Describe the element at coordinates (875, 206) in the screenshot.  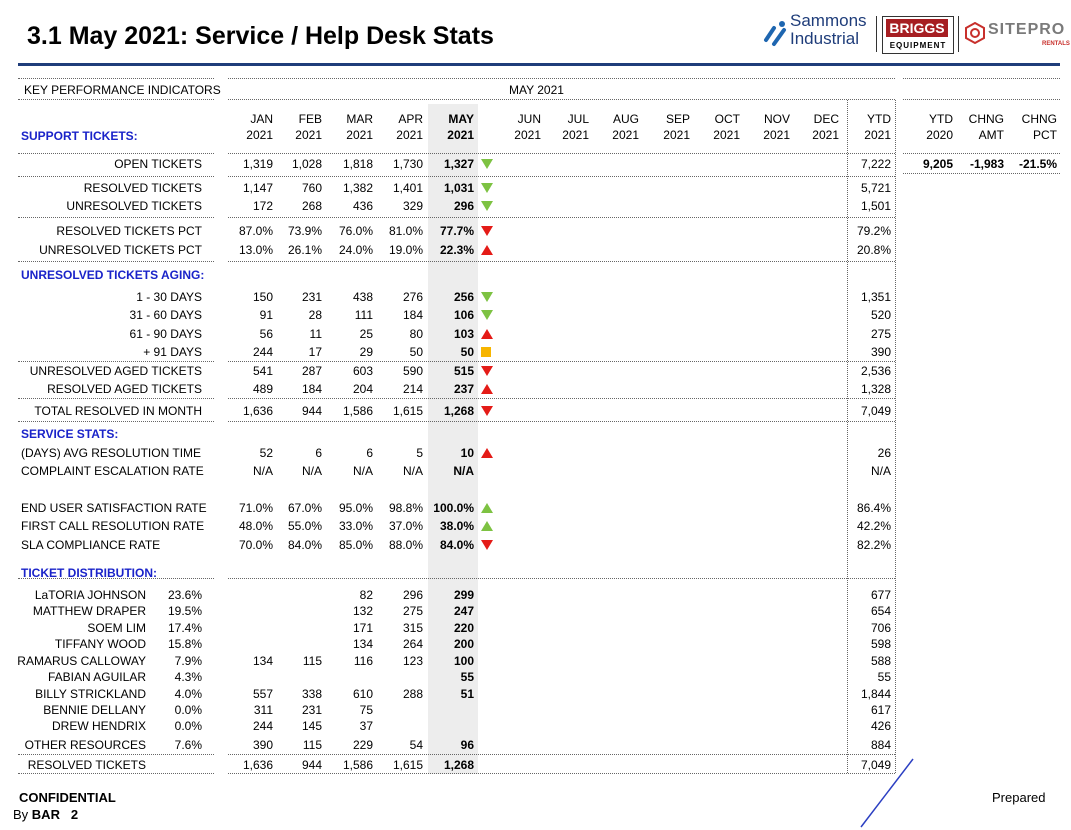
I see `cell-ytd: 1,501` at that location.